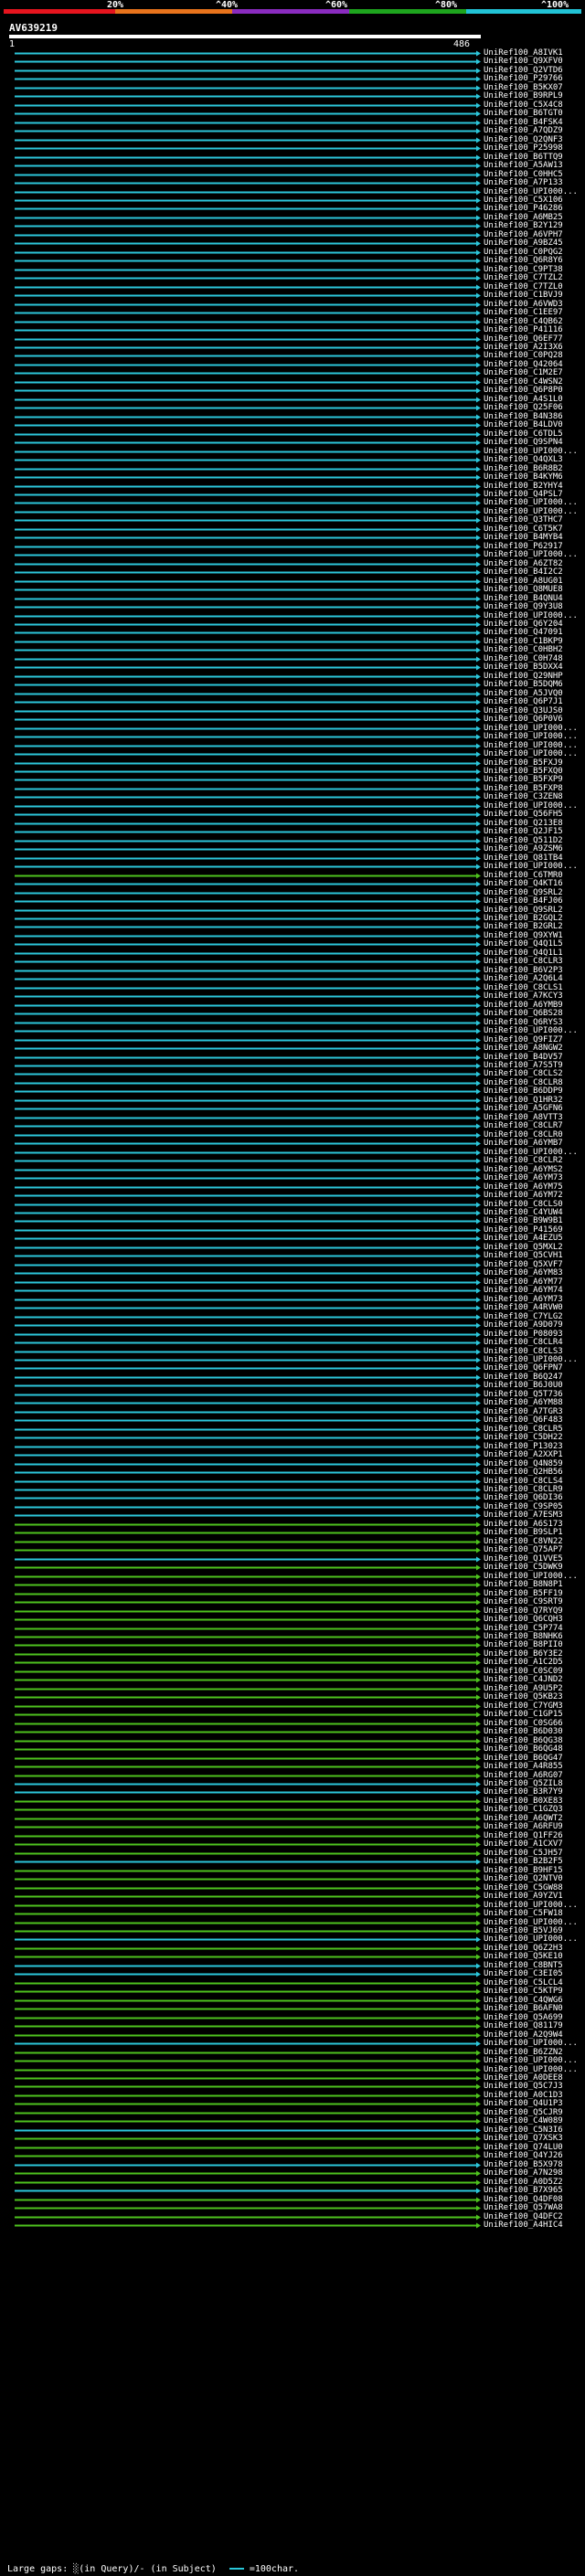 The width and height of the screenshot is (585, 2576). What do you see at coordinates (274, 2569) in the screenshot?
I see `legend-scale-text: =100char.` at bounding box center [274, 2569].